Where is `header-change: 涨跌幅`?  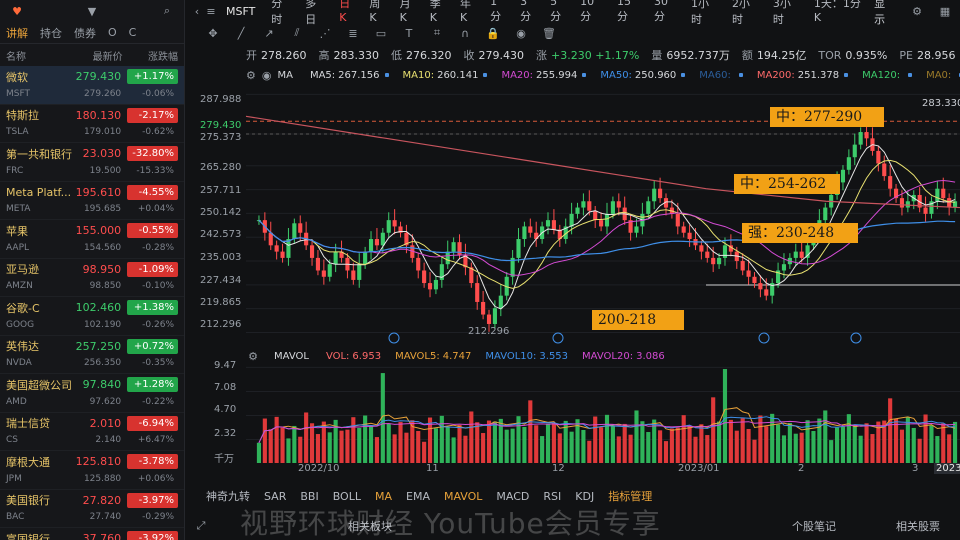
header-change: 涨跌幅 is located at coordinates (150, 55).